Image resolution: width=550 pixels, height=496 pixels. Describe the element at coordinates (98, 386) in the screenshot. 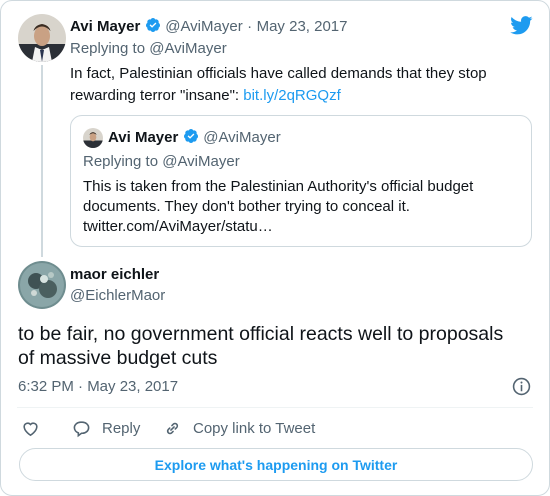

I see `tweet-timestamp: 6:32 PM · May 23, 2017` at that location.